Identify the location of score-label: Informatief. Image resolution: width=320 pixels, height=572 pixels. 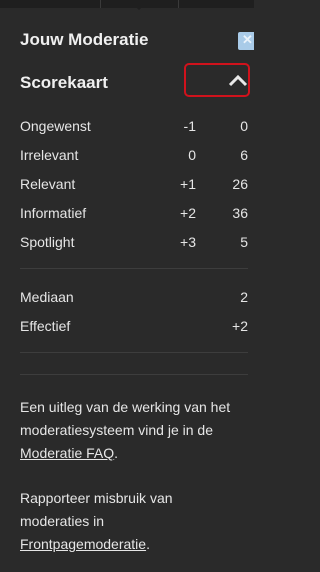
(53, 213).